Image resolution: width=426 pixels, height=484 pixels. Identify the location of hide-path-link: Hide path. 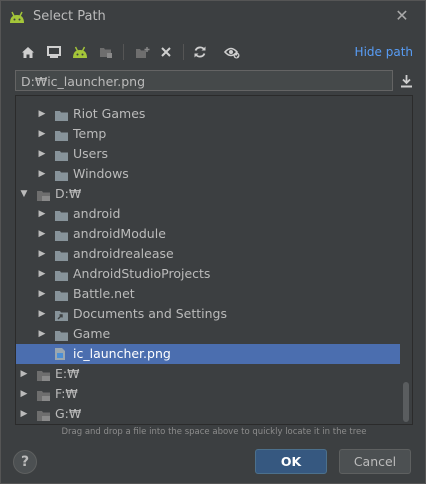
(384, 52).